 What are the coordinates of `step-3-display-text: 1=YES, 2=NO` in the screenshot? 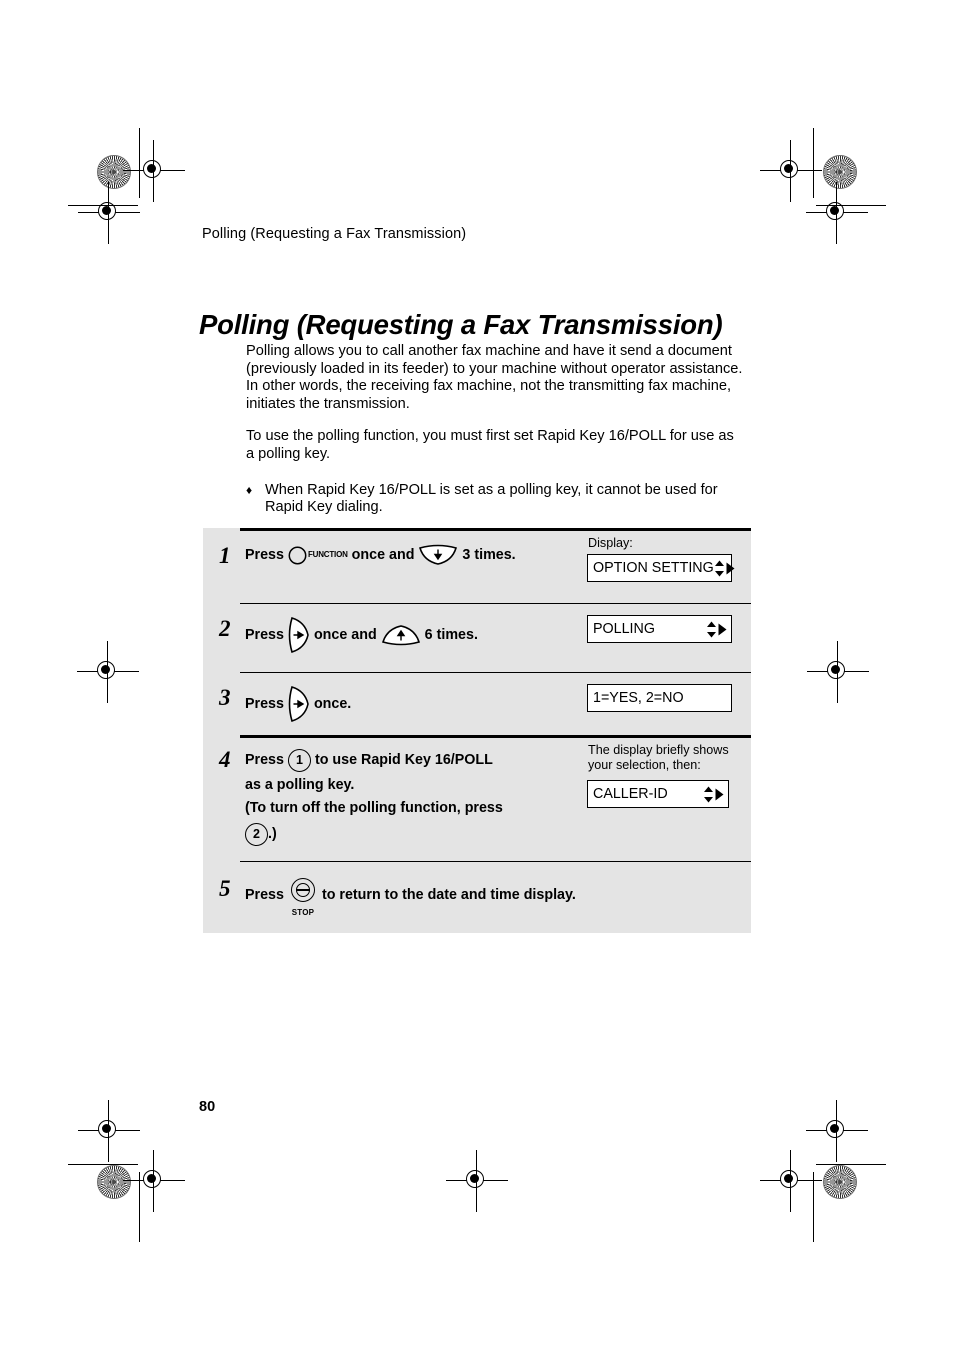 It's located at (638, 698).